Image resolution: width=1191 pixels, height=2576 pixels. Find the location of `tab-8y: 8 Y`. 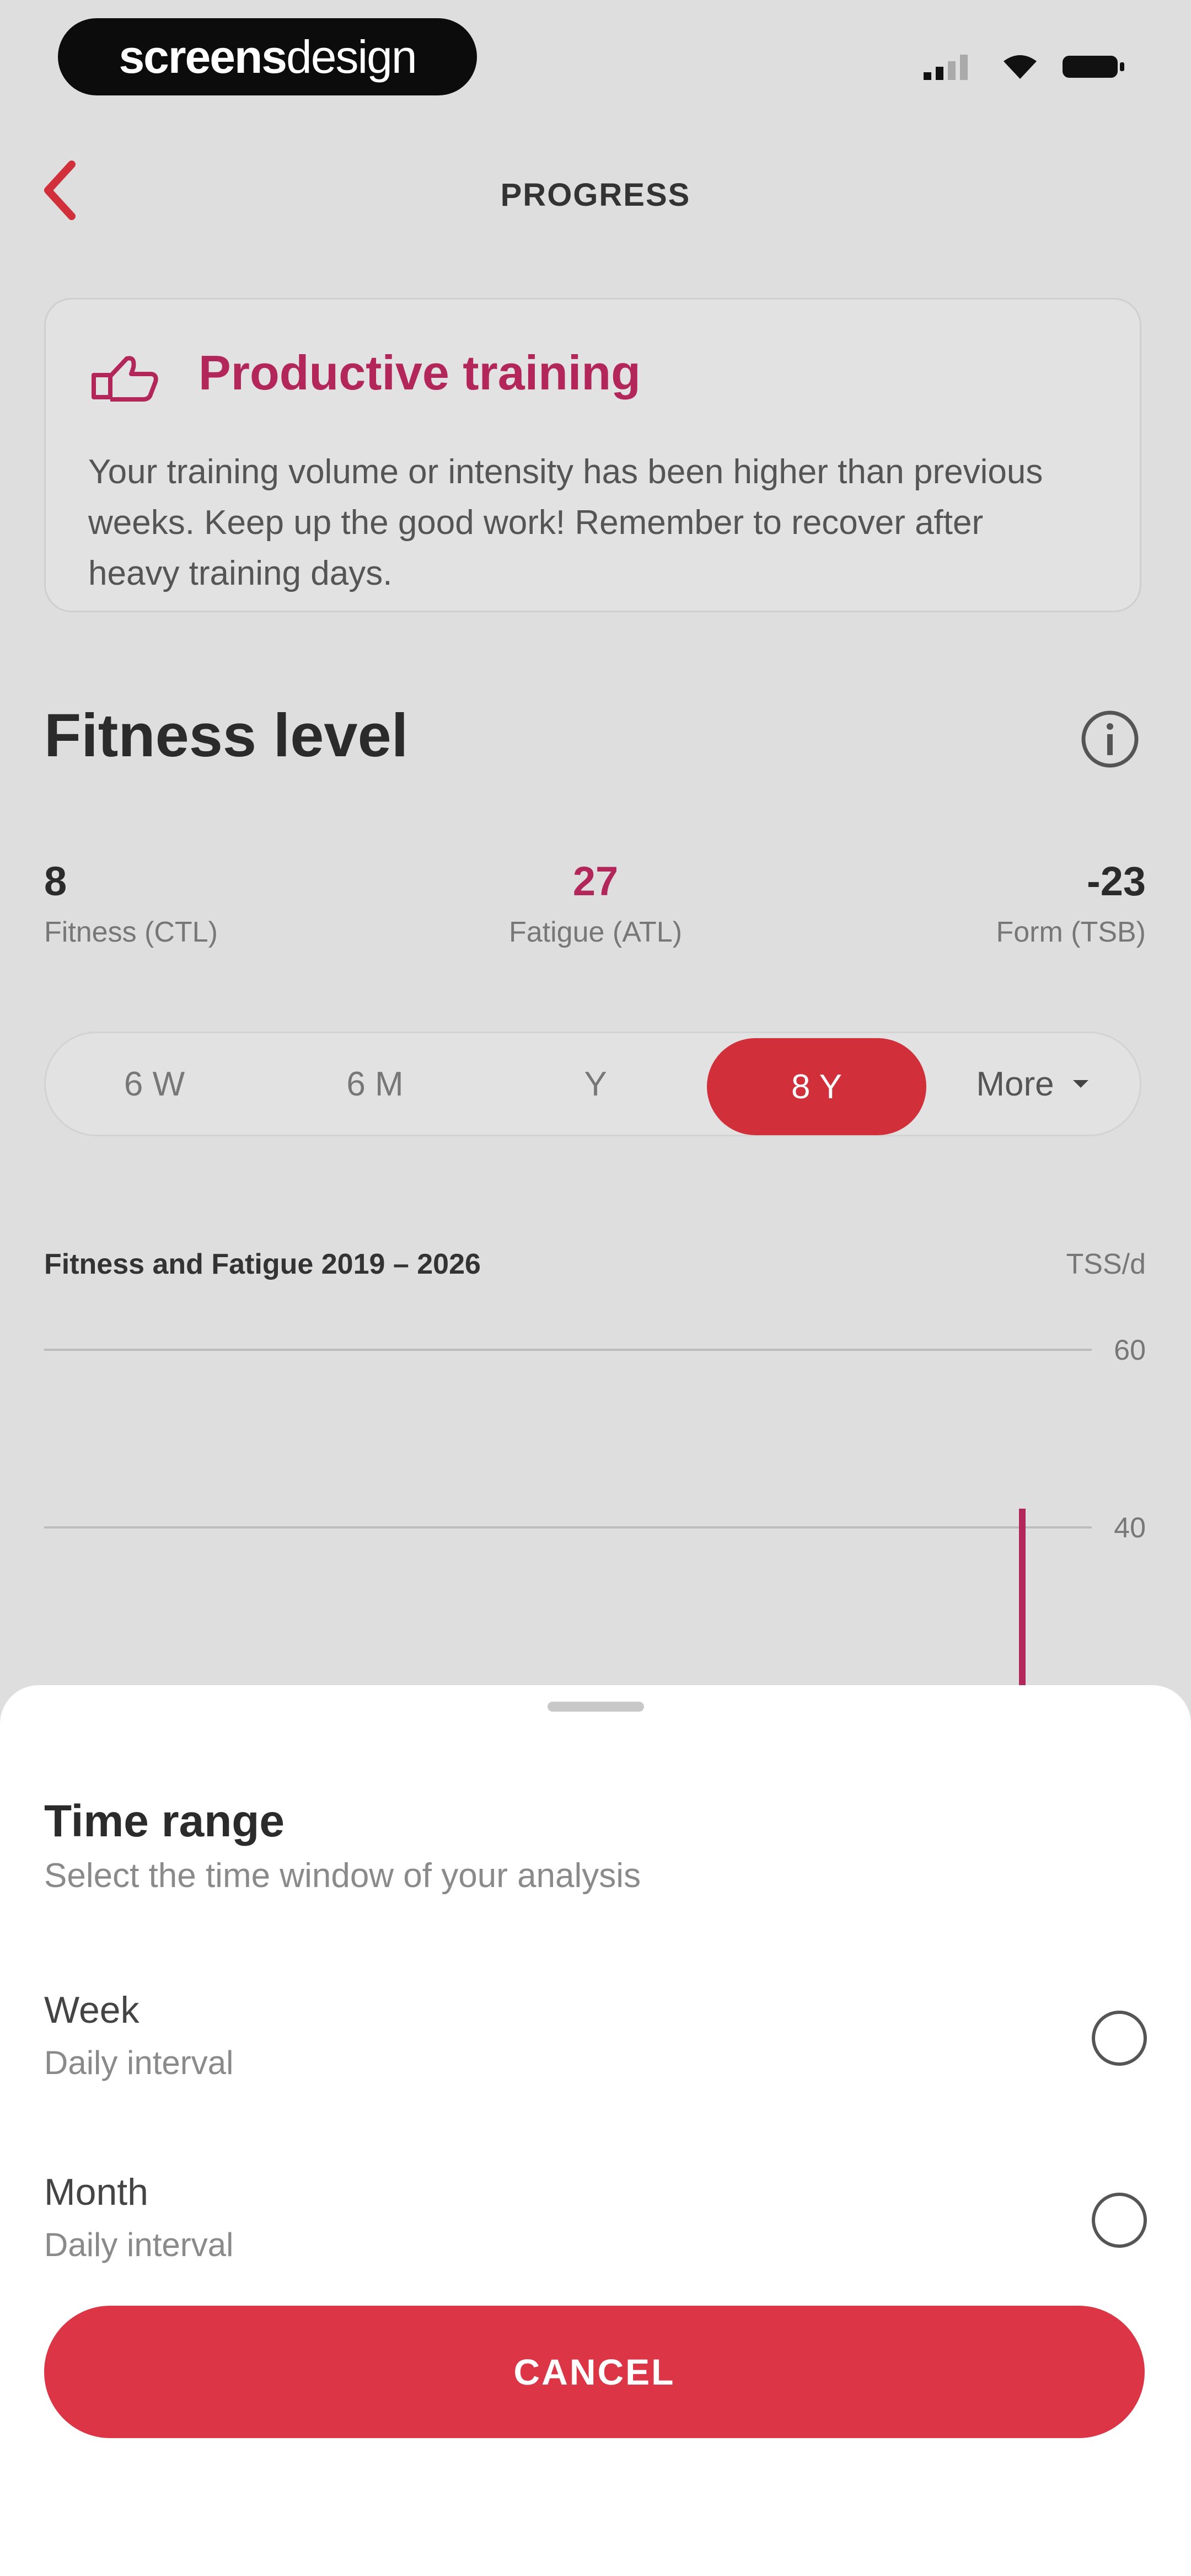

tab-8y: 8 Y is located at coordinates (816, 1086).